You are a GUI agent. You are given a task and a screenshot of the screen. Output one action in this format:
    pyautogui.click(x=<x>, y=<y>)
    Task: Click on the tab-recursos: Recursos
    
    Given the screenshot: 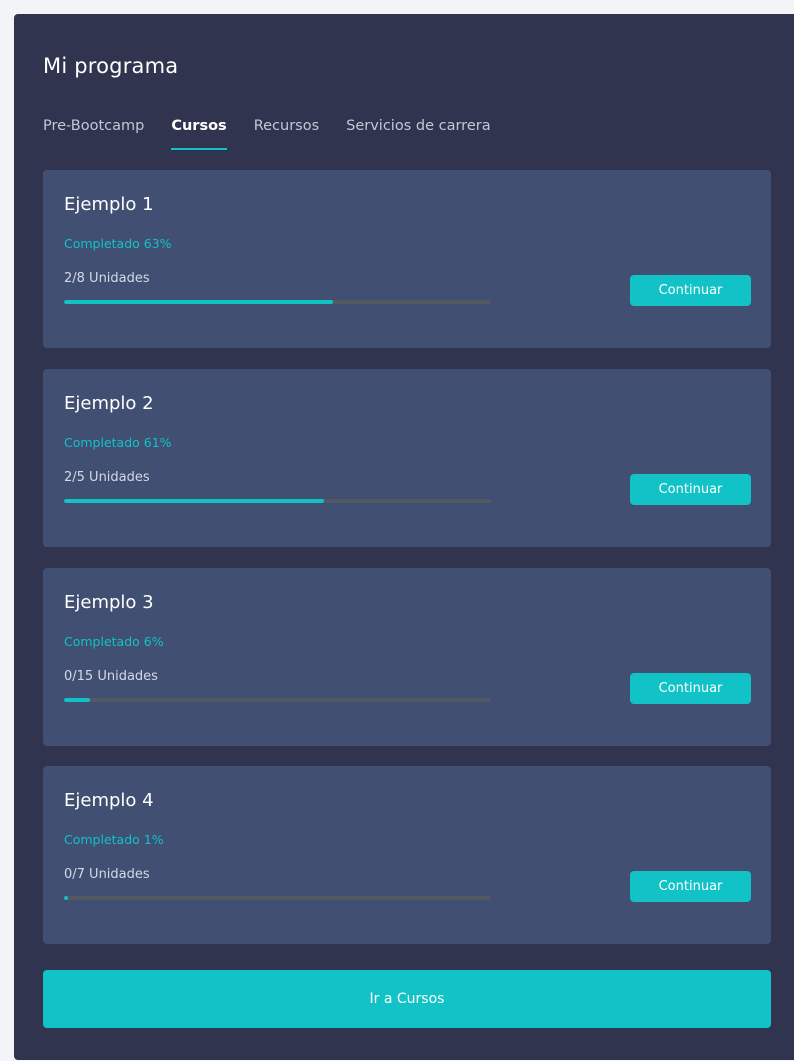 What is the action you would take?
    pyautogui.click(x=286, y=134)
    